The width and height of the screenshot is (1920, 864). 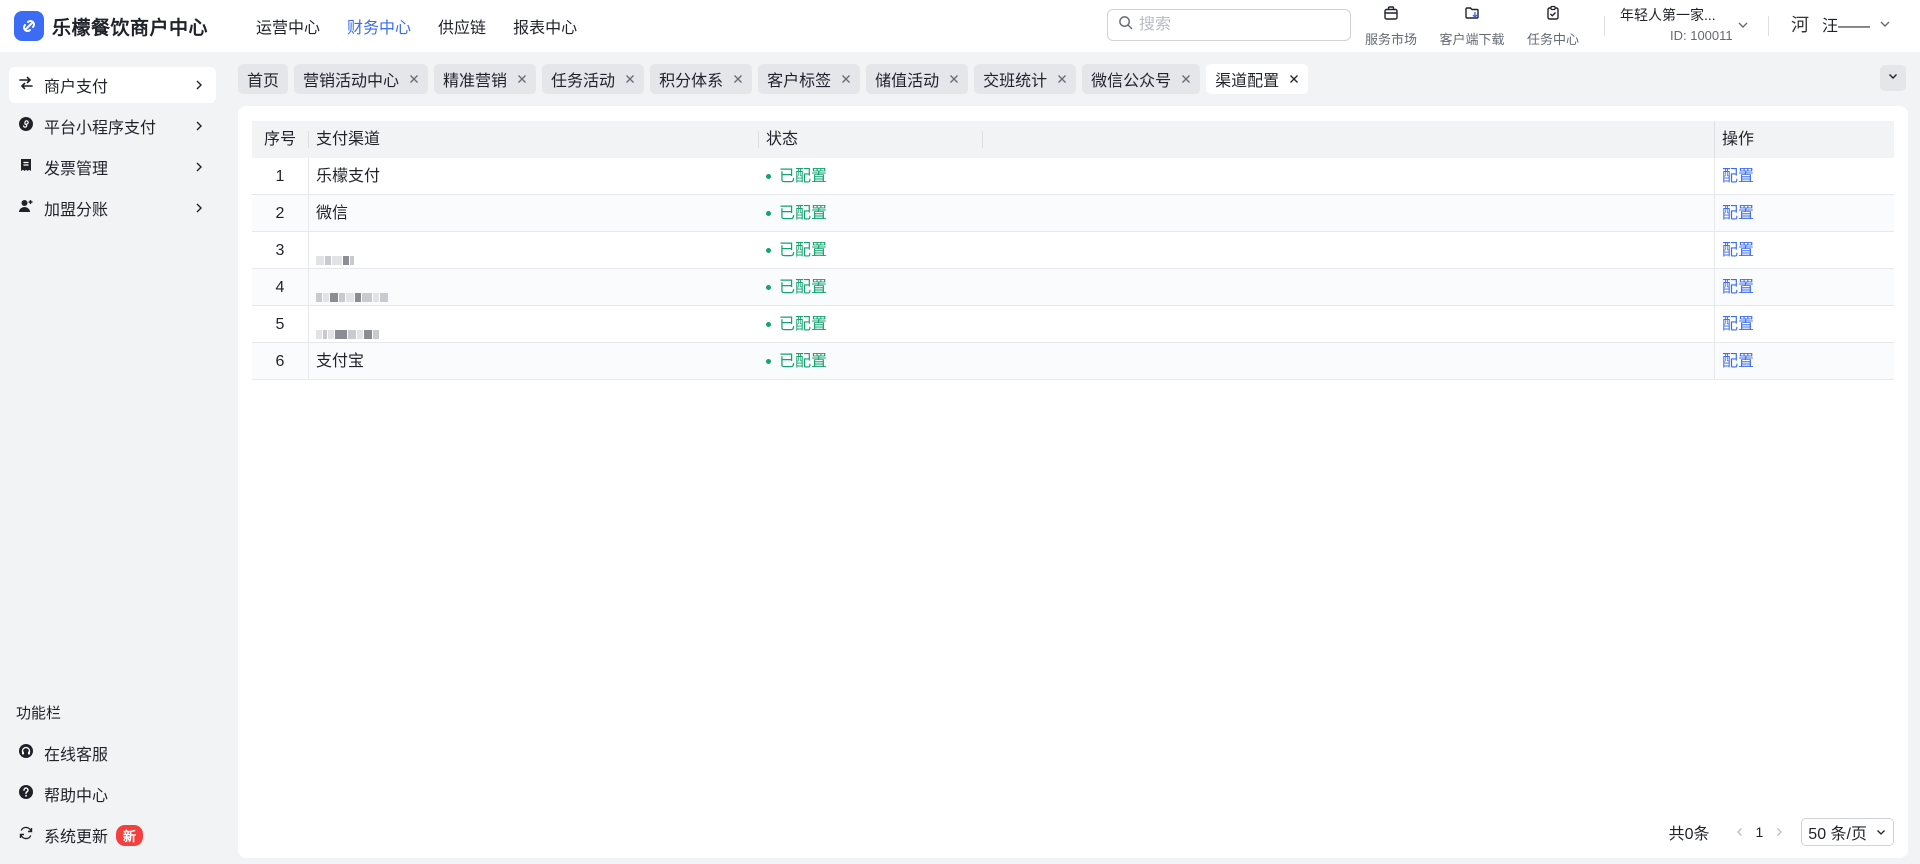 What do you see at coordinates (1239, 25) in the screenshot?
I see `search-input` at bounding box center [1239, 25].